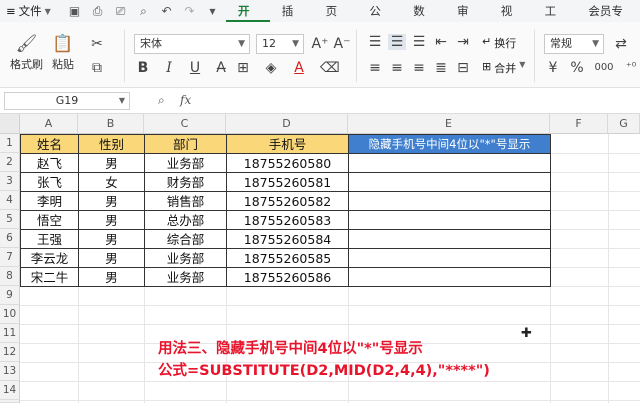  I want to click on column-header-b: B, so click(111, 124).